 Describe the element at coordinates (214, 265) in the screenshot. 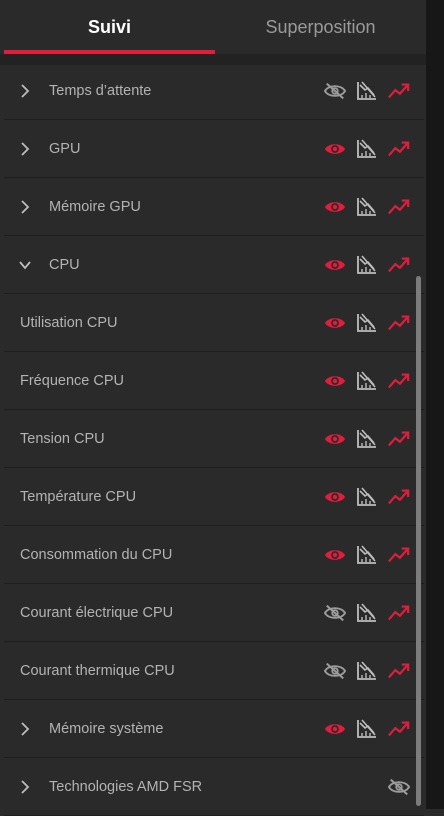

I see `metric-group-row: CPU` at that location.